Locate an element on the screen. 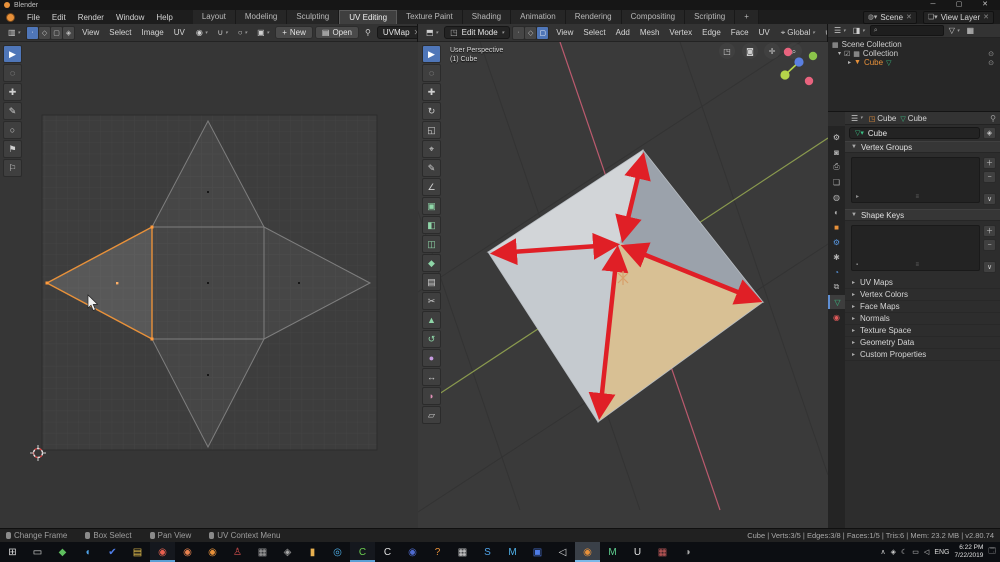 This screenshot has height=562, width=1000. photos-icon: ▦ is located at coordinates (262, 552).